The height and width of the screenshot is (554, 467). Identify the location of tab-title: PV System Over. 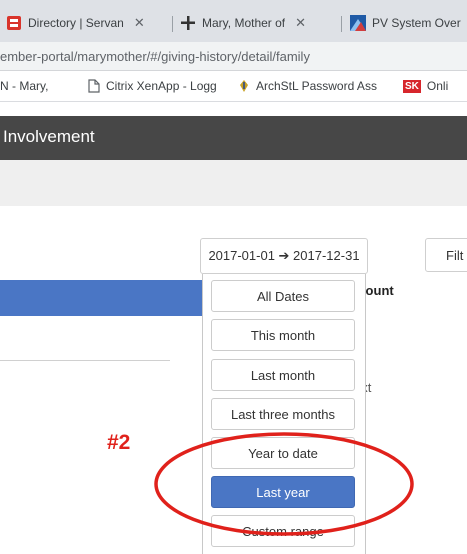
(416, 23).